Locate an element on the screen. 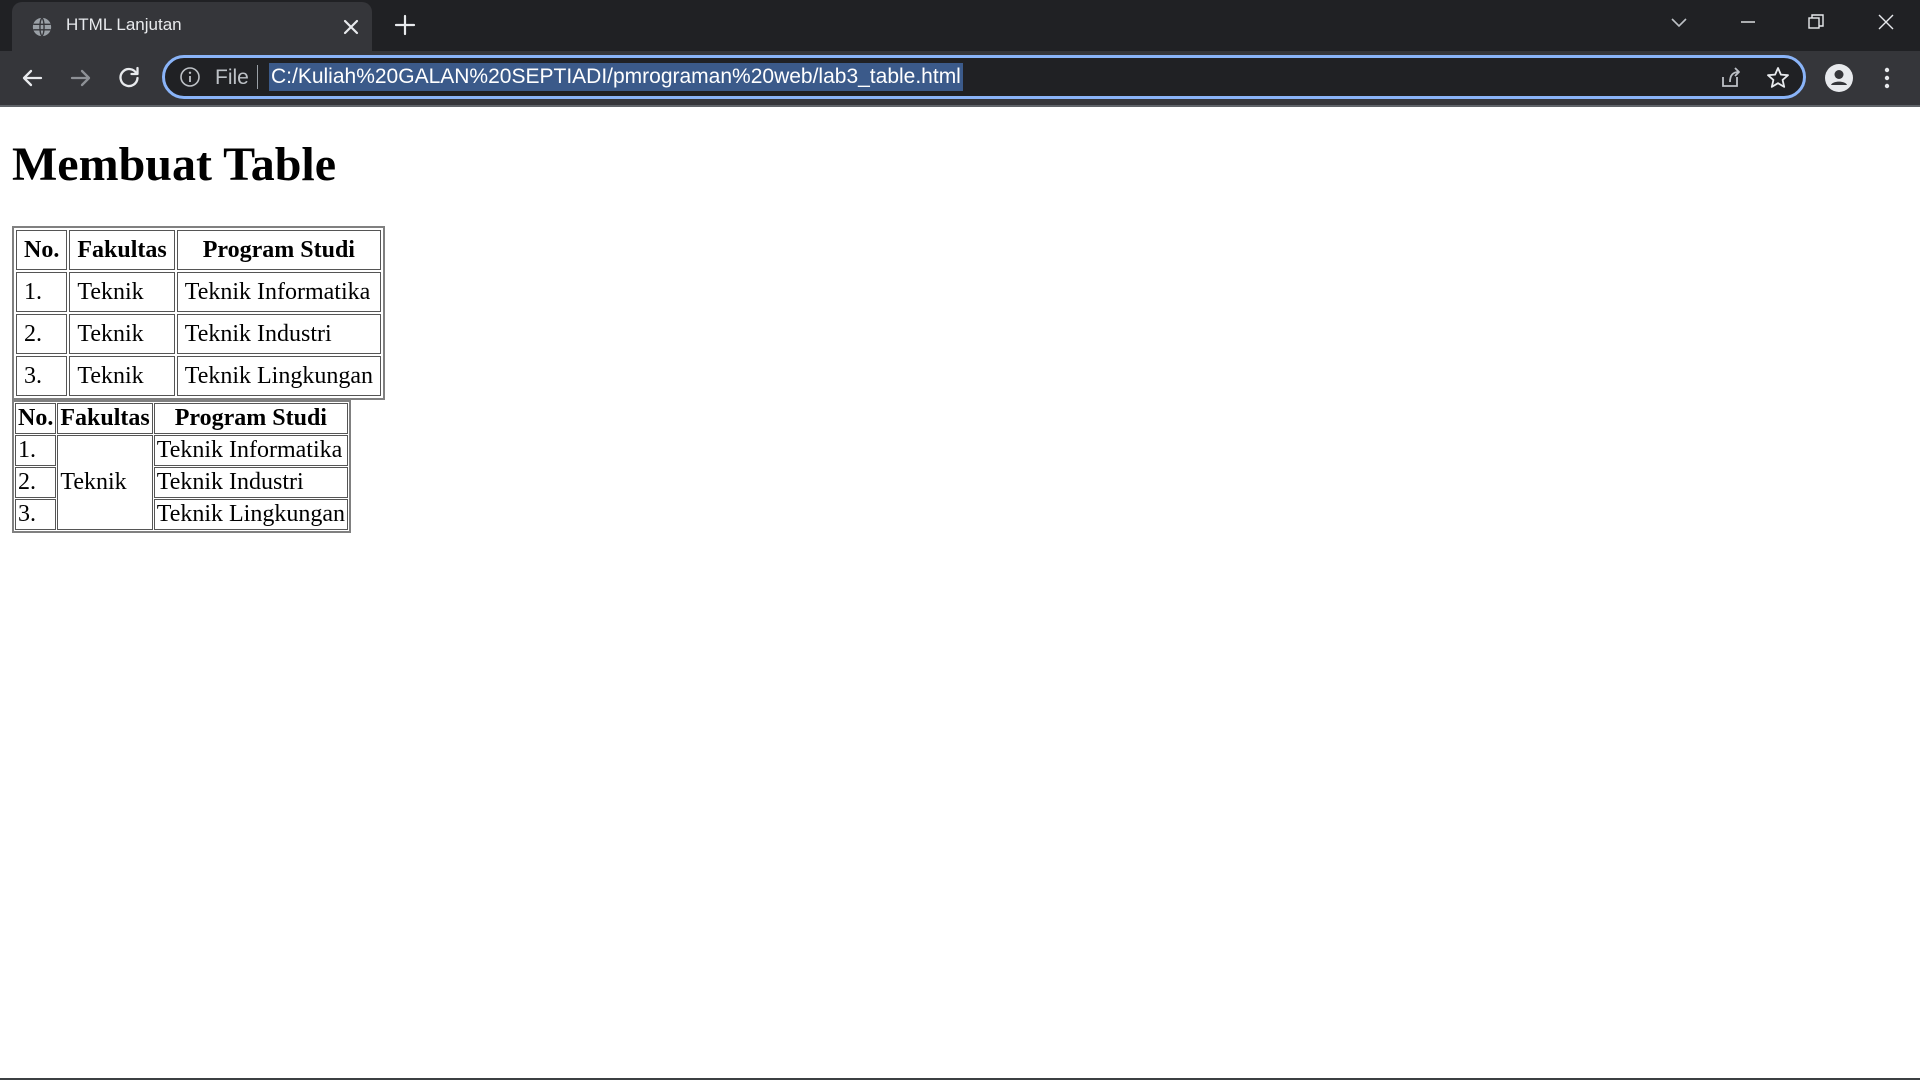 The image size is (1920, 1080). plus-icon is located at coordinates (405, 25).